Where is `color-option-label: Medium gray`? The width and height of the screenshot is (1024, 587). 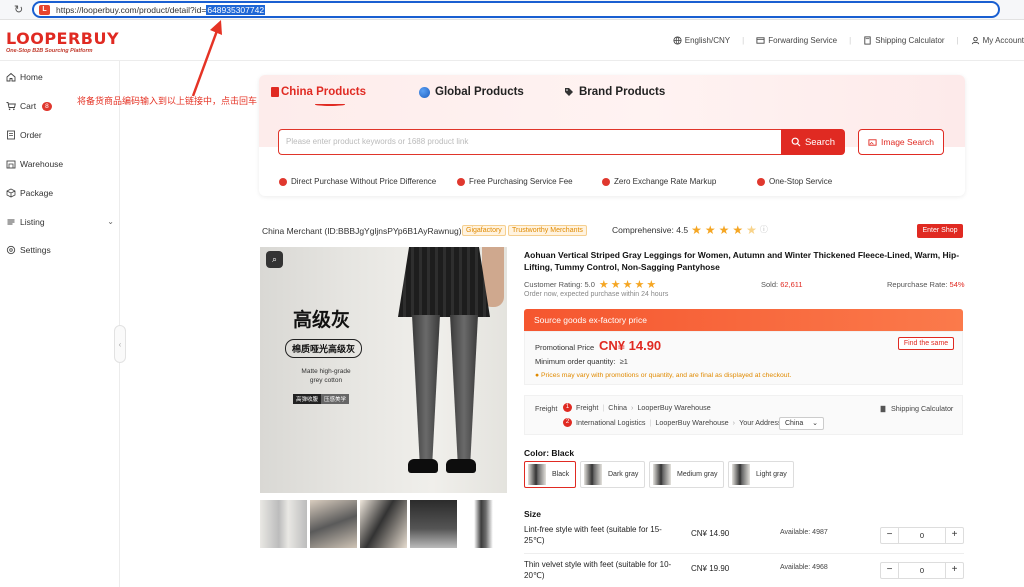 color-option-label: Medium gray is located at coordinates (697, 474).